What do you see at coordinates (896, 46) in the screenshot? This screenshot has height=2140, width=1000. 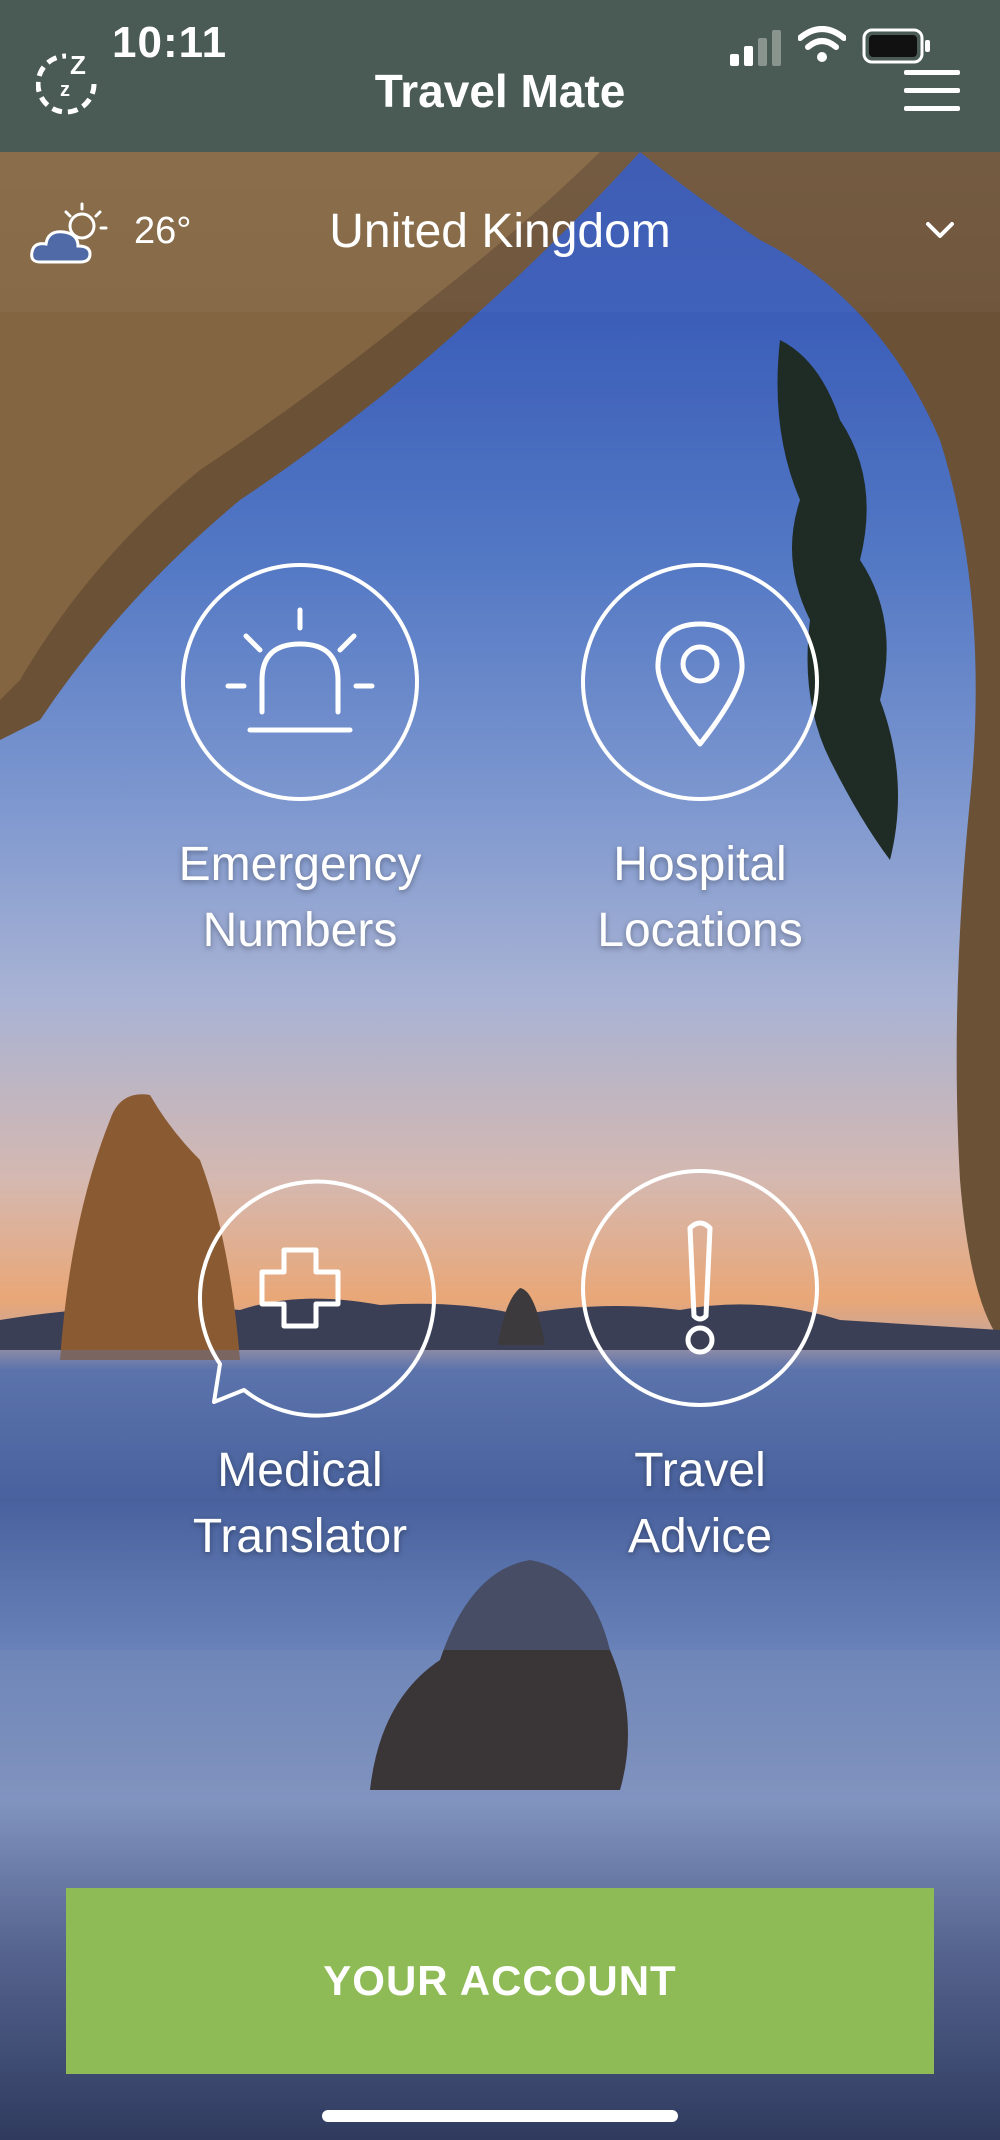 I see `battery-icon` at bounding box center [896, 46].